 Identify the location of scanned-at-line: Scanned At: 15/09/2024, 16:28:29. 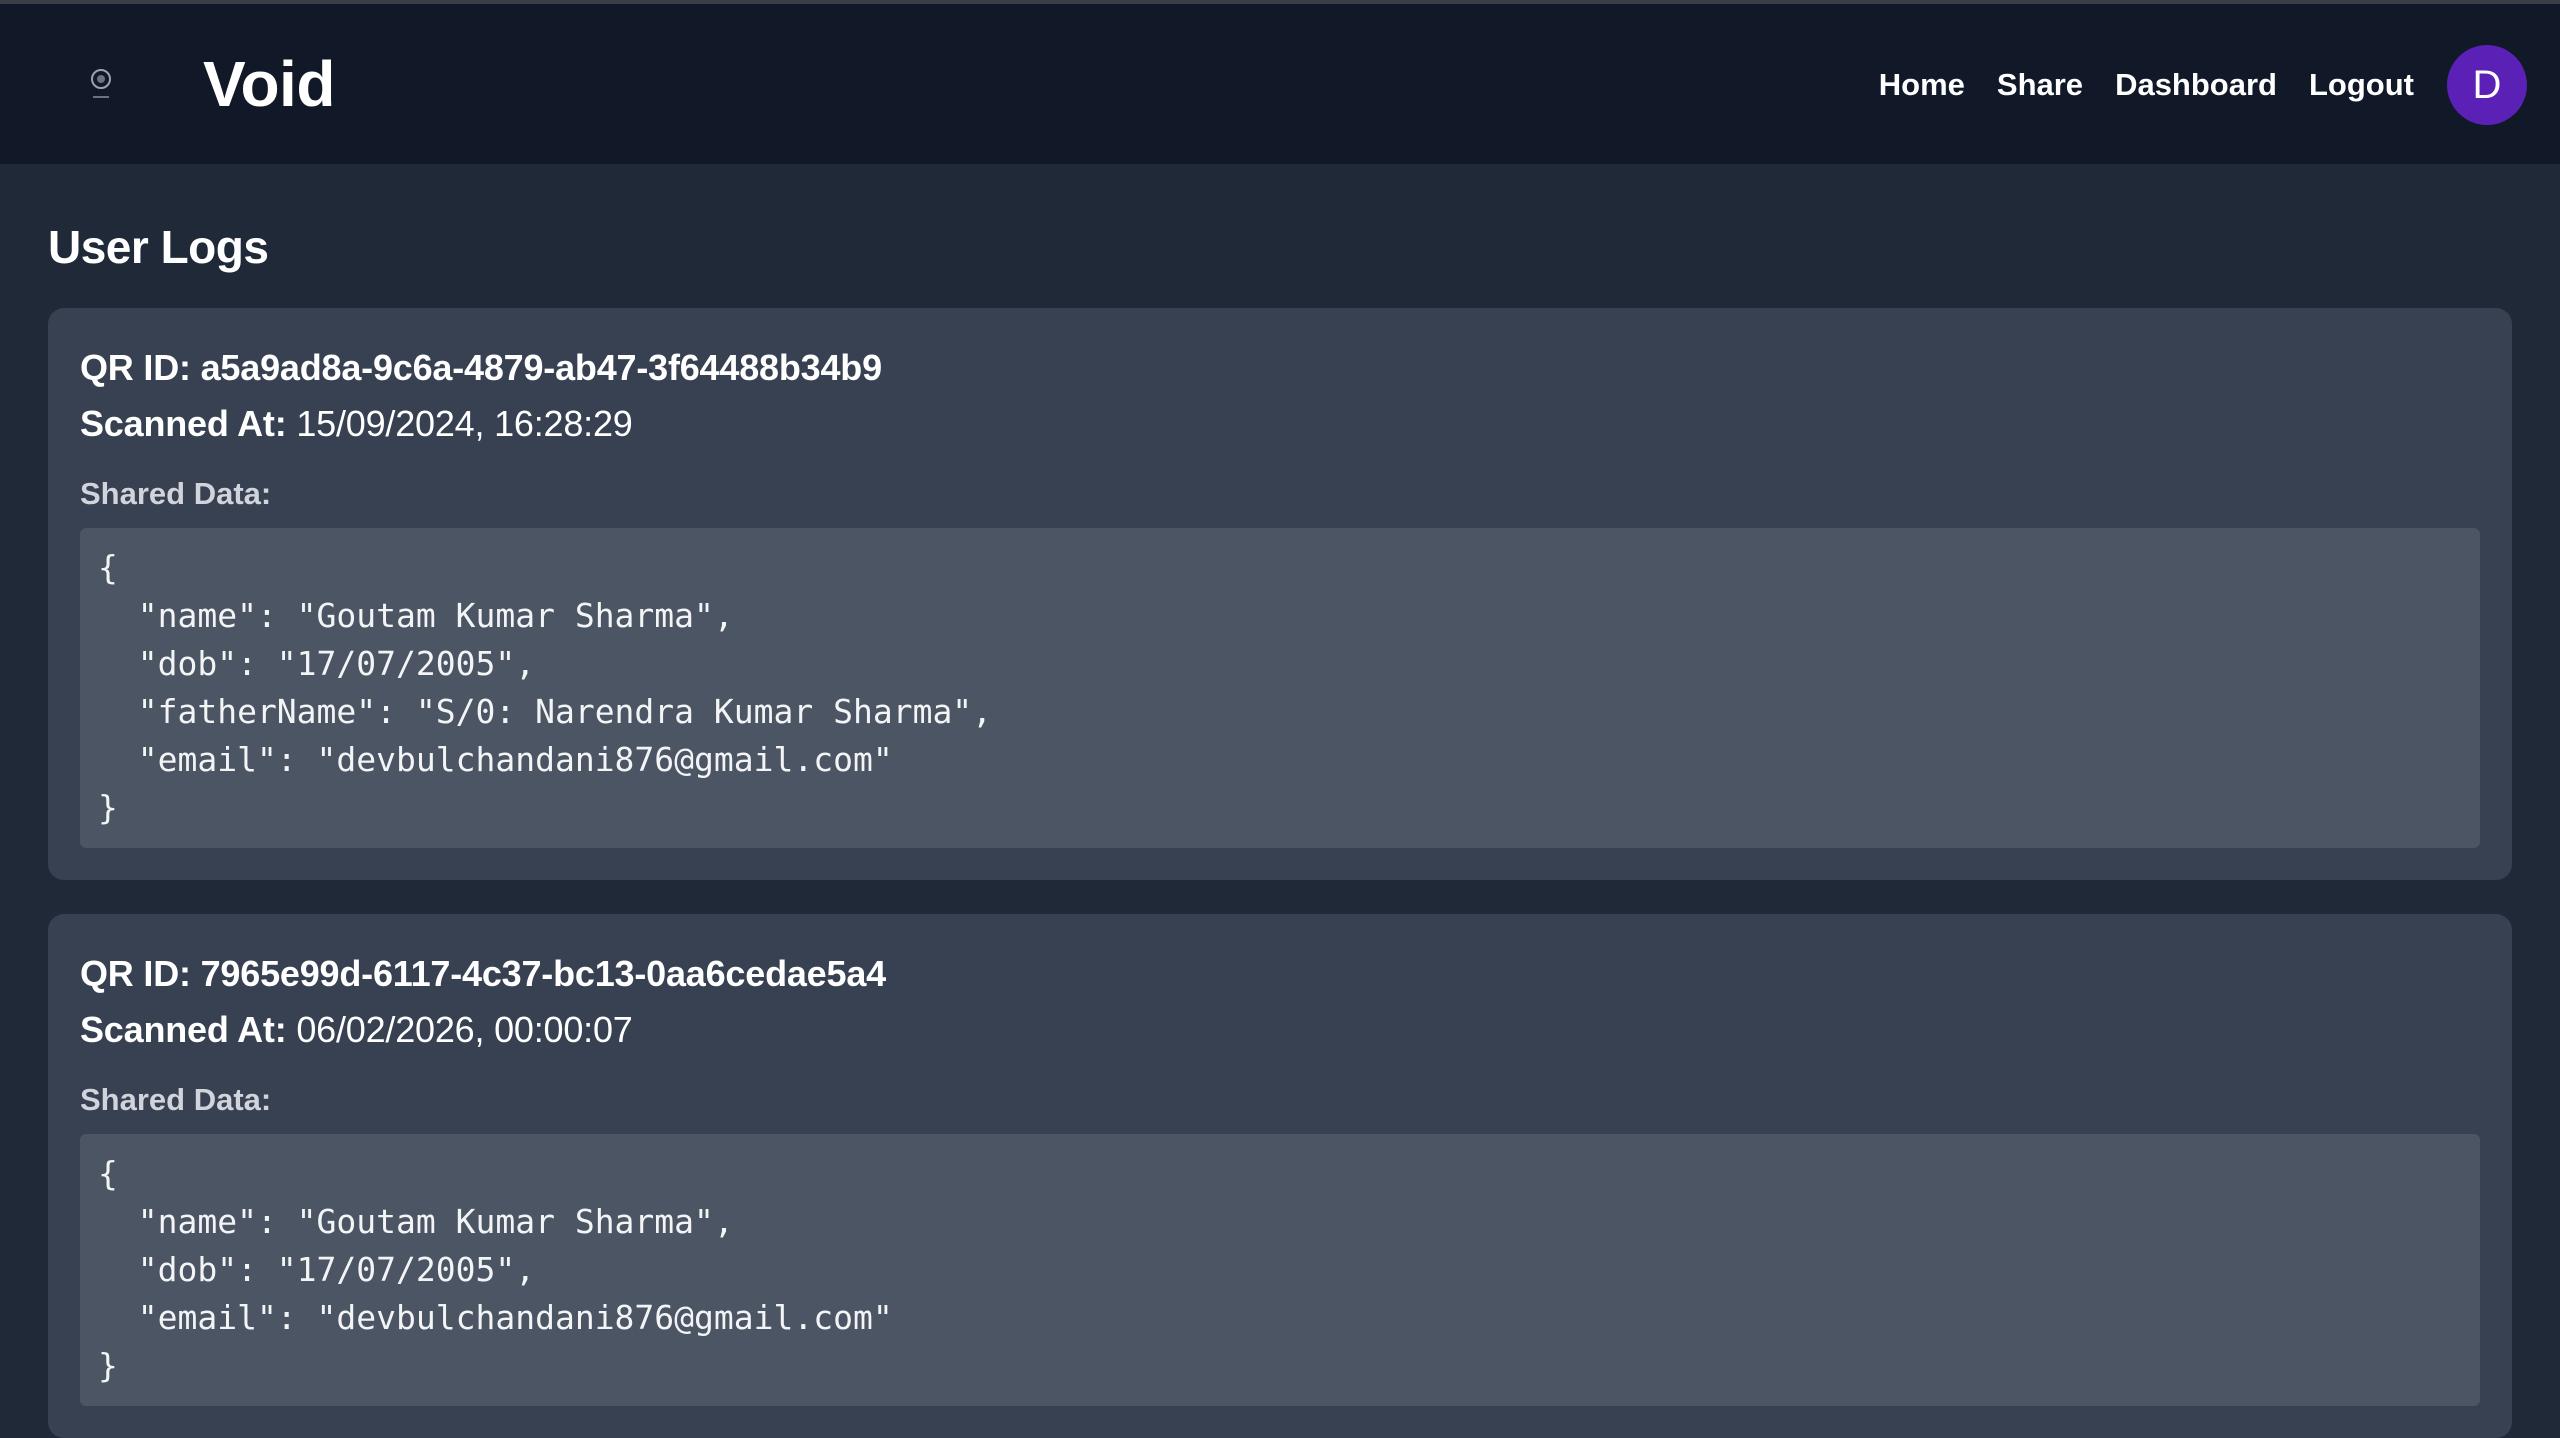
(1280, 424).